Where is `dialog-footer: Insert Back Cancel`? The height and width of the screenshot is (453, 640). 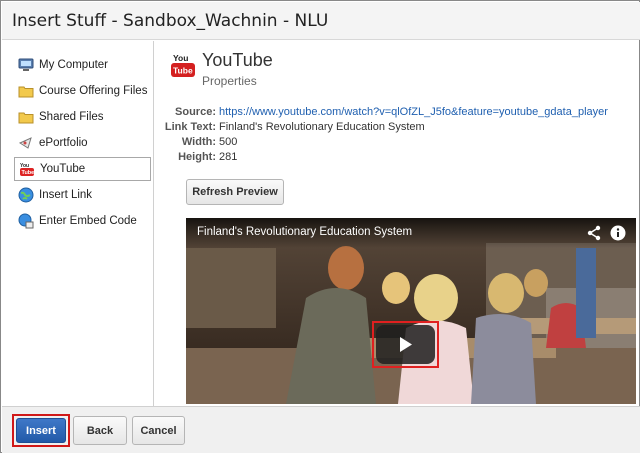
dialog-footer: Insert Back Cancel is located at coordinates (321, 429).